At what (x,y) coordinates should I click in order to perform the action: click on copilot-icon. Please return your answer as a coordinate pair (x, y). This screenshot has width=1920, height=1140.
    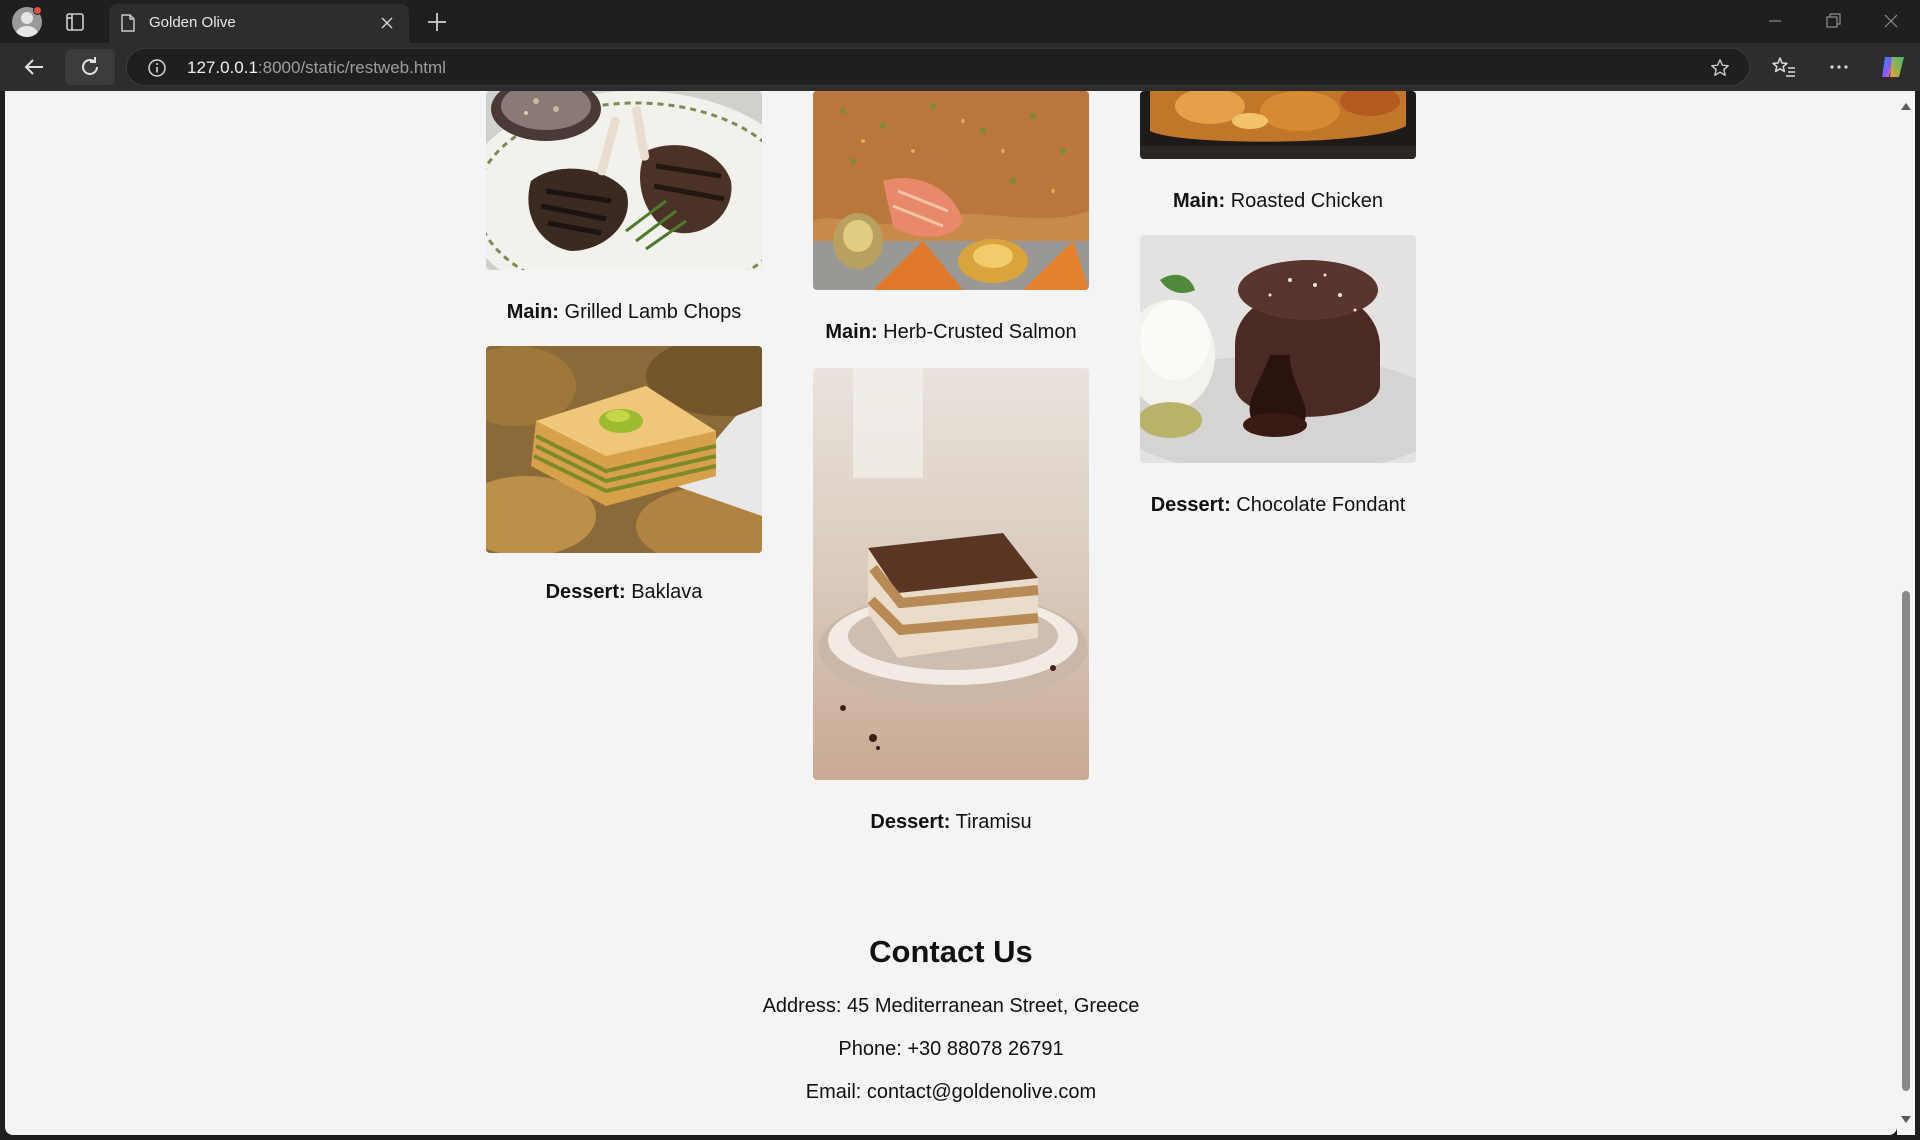
    Looking at the image, I should click on (1893, 67).